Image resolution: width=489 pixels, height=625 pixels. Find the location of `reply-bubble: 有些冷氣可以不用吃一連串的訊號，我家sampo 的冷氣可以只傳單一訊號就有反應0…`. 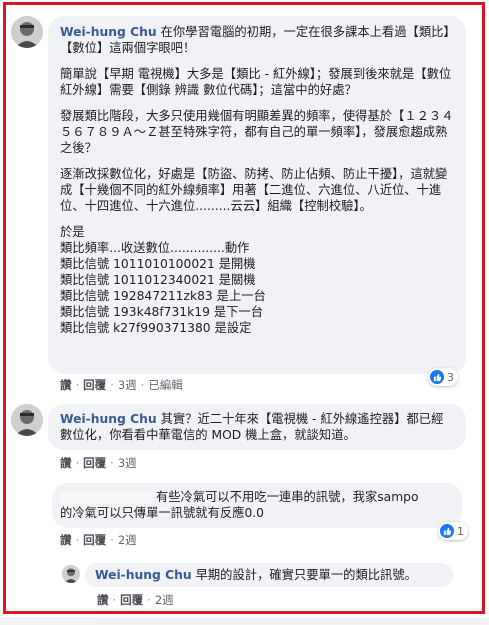

reply-bubble: 有些冷氣可以不用吃一連串的訊號，我家sampo 的冷氣可以只傳單一訊號就有反應0… is located at coordinates (257, 505).